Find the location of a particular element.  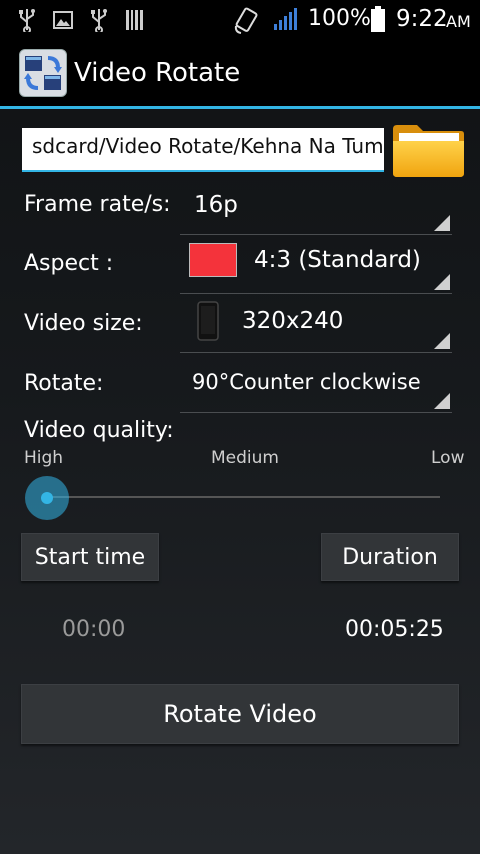

action-bar-divider is located at coordinates (240, 107).